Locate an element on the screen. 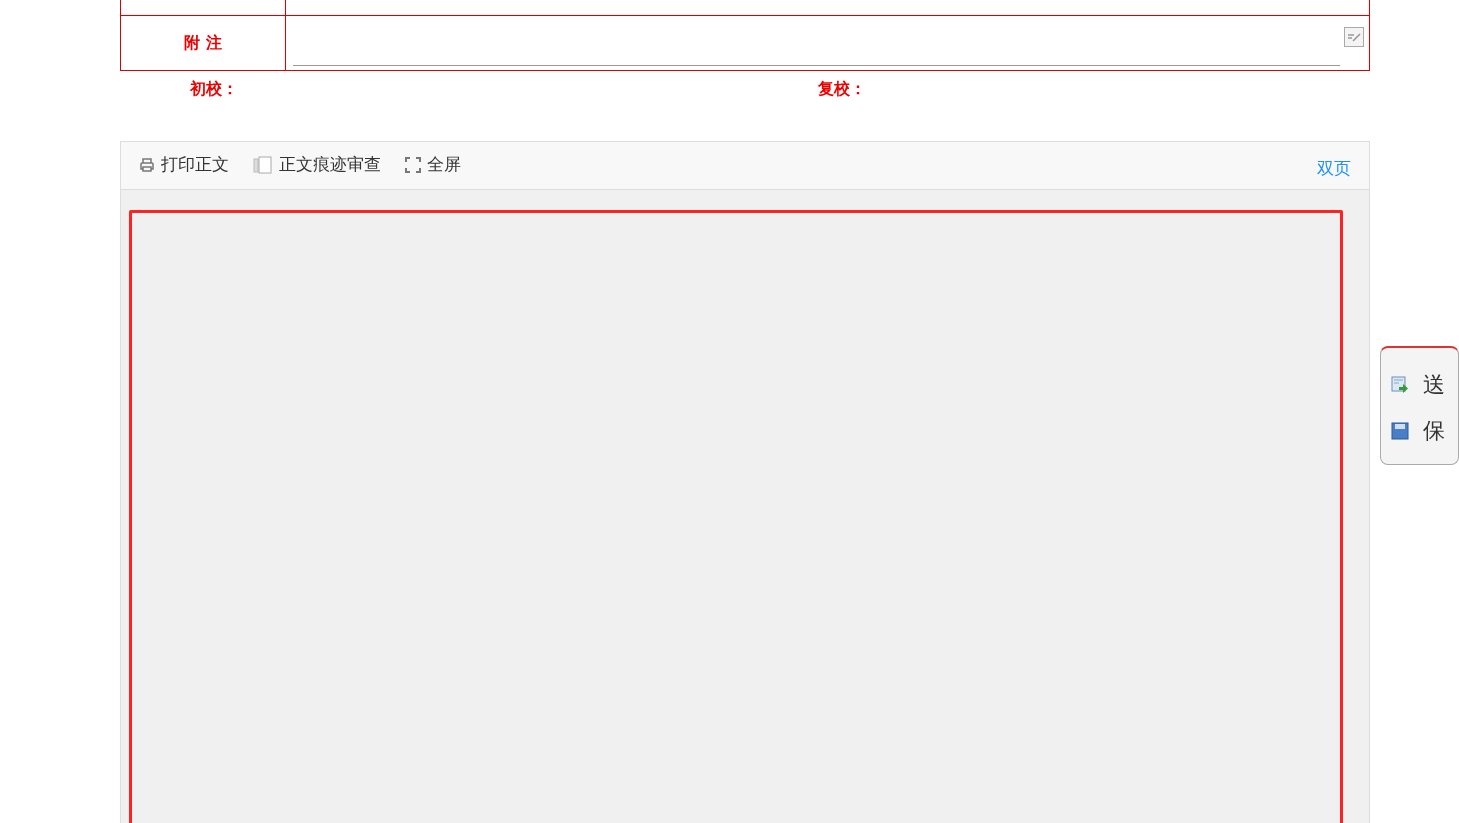 This screenshot has width=1459, height=823. signature-label: 初校： is located at coordinates (214, 88).